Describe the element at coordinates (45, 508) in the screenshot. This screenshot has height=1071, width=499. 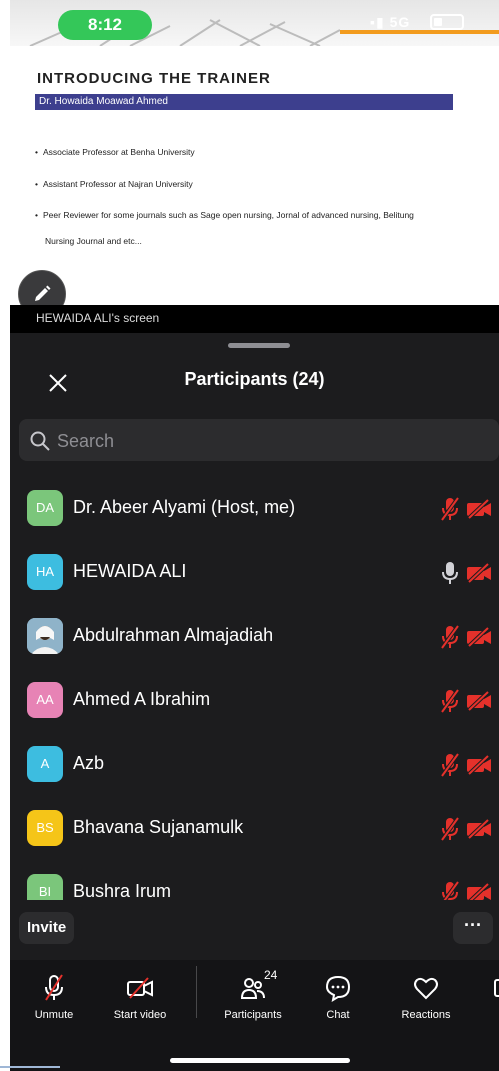
I see `avatar: DA` at that location.